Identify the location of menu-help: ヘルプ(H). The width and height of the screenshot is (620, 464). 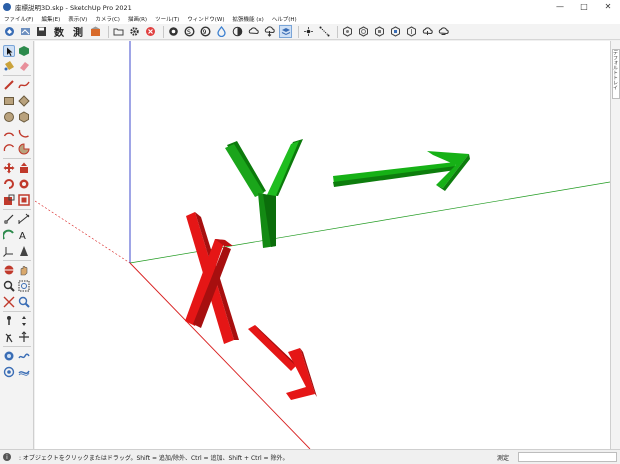
(284, 19).